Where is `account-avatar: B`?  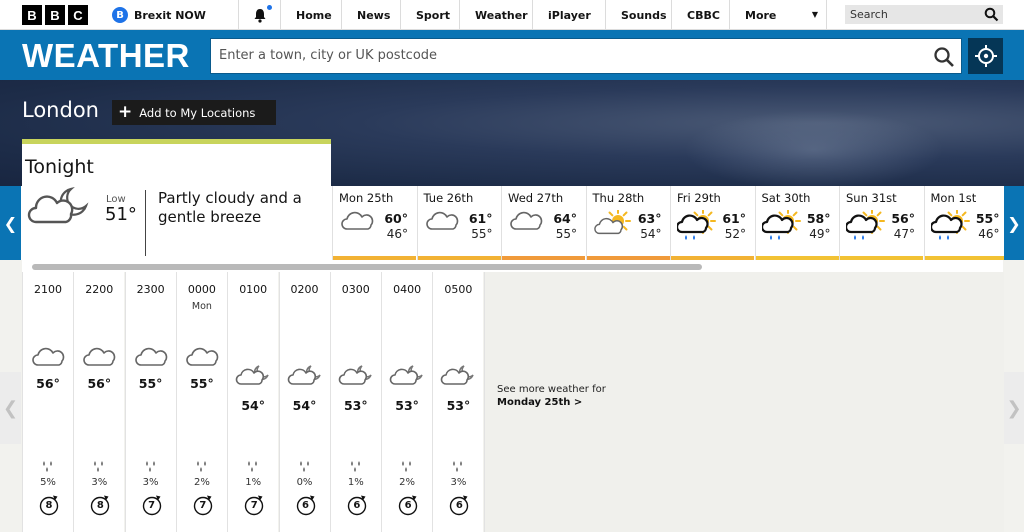
account-avatar: B is located at coordinates (120, 15).